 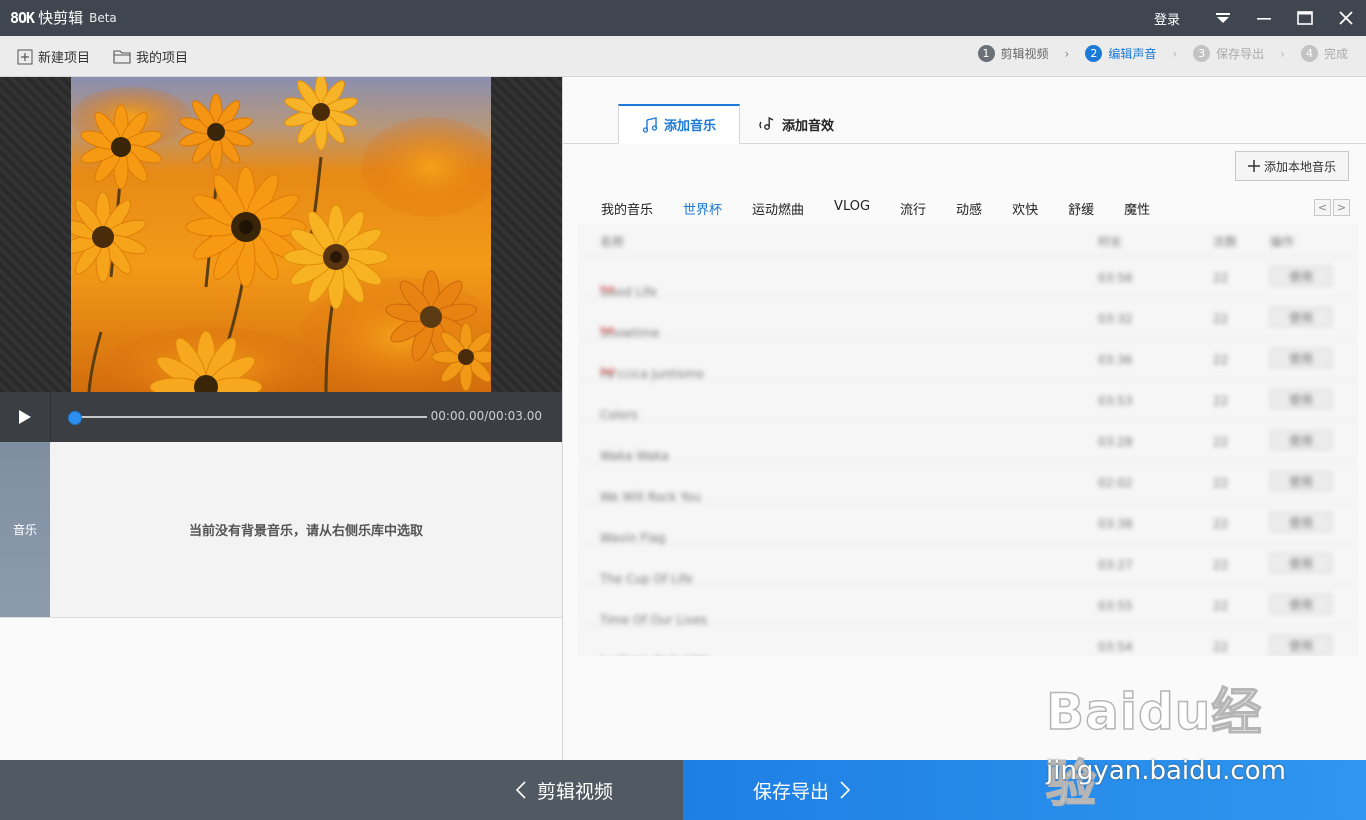 I want to click on track-duration: 03:28, so click(x=1115, y=442).